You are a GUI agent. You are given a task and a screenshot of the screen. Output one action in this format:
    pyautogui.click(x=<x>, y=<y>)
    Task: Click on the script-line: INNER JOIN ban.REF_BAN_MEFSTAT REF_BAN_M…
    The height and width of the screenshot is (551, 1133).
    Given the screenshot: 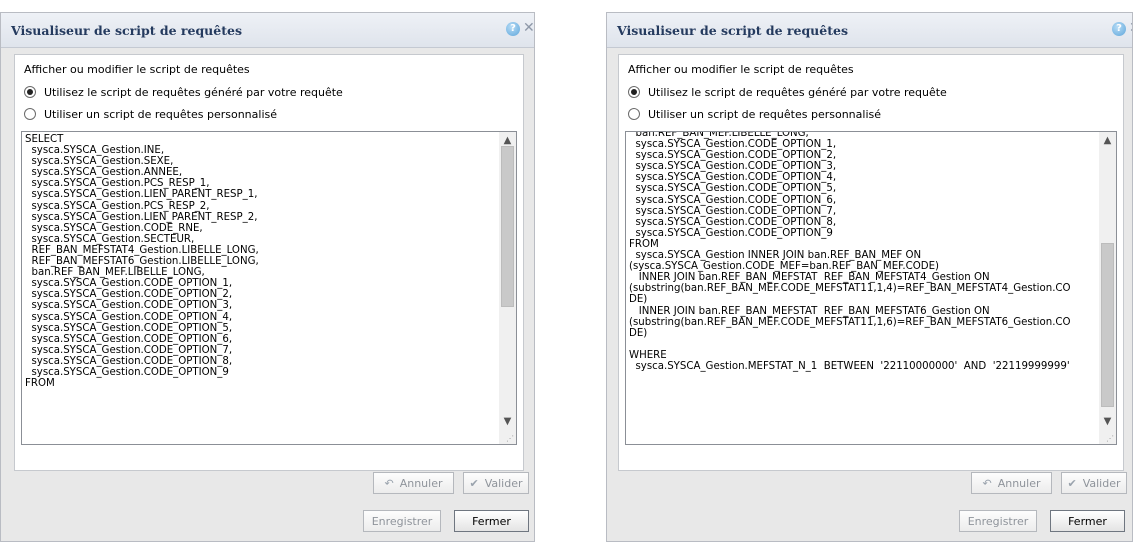 What is the action you would take?
    pyautogui.click(x=809, y=278)
    